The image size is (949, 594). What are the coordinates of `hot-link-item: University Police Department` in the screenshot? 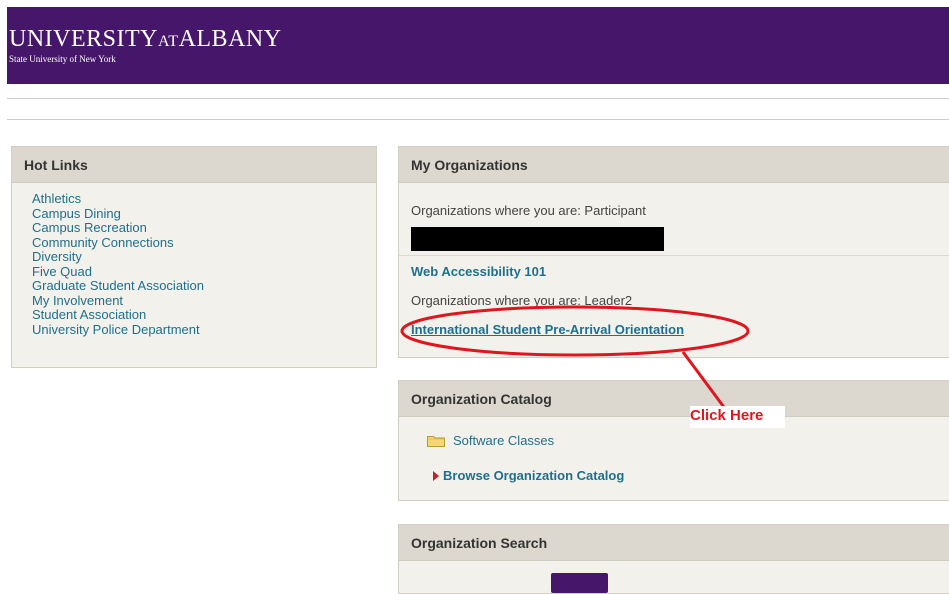 It's located at (204, 330).